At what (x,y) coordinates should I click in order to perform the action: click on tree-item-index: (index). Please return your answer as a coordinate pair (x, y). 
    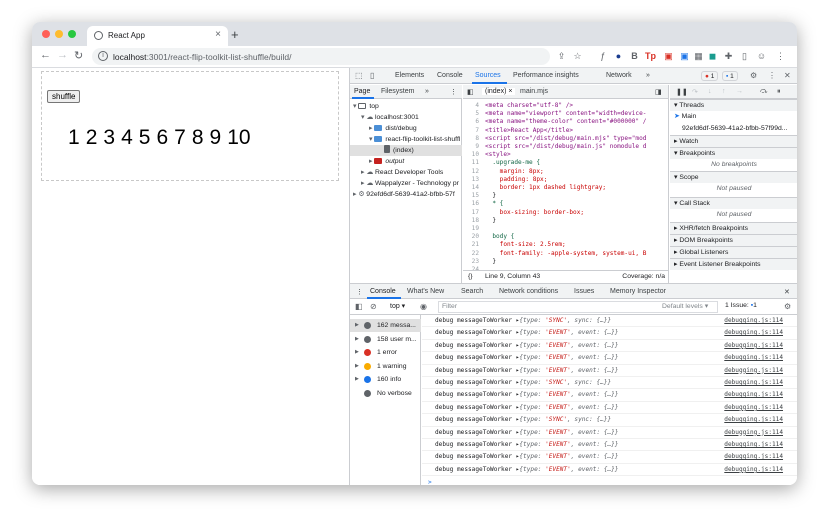
    Looking at the image, I should click on (406, 150).